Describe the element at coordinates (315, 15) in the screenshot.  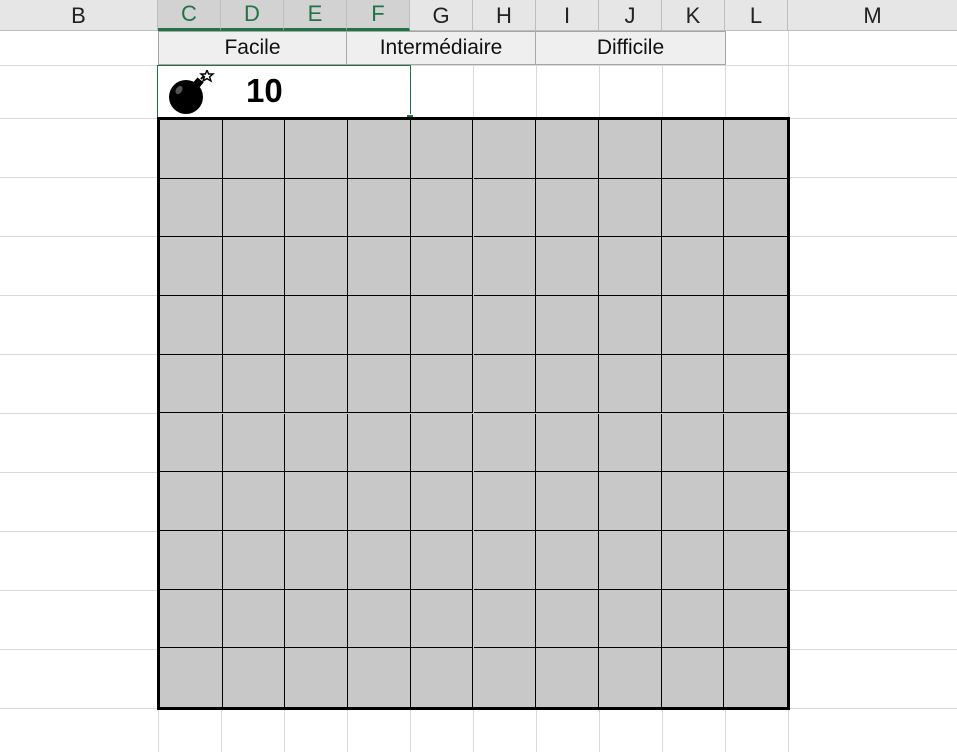
I see `column-header-e: E` at that location.